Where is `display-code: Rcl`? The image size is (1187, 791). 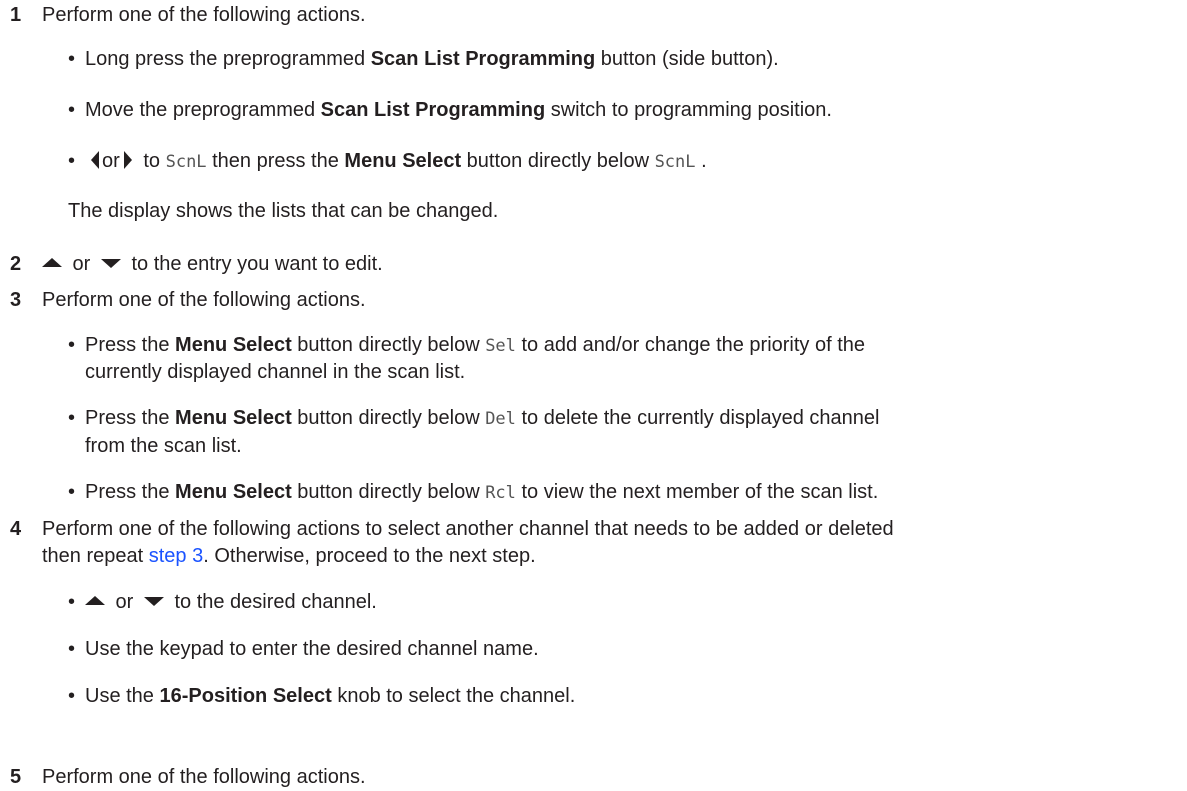
display-code: Rcl is located at coordinates (500, 493).